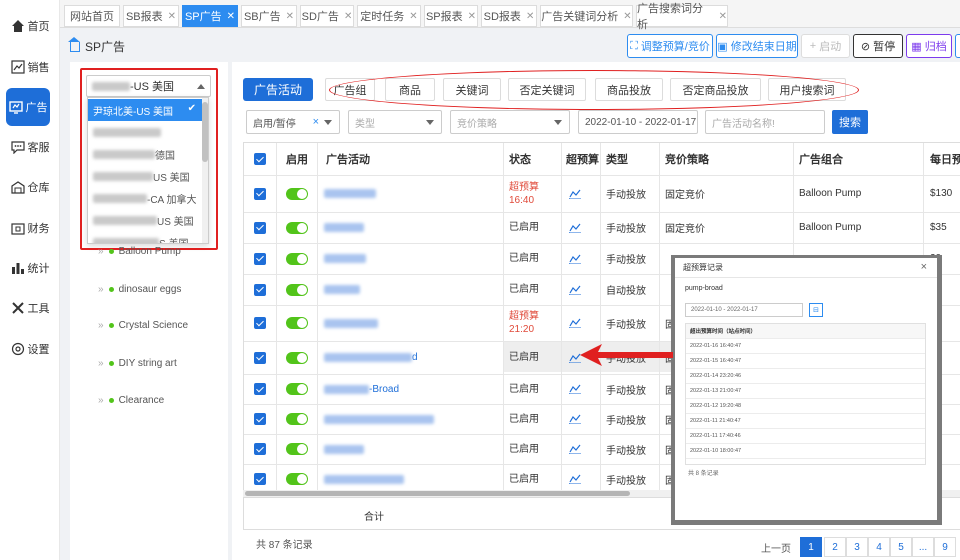 This screenshot has height=560, width=960. Describe the element at coordinates (816, 310) in the screenshot. I see `modal-calendar-button: ⊟` at that location.